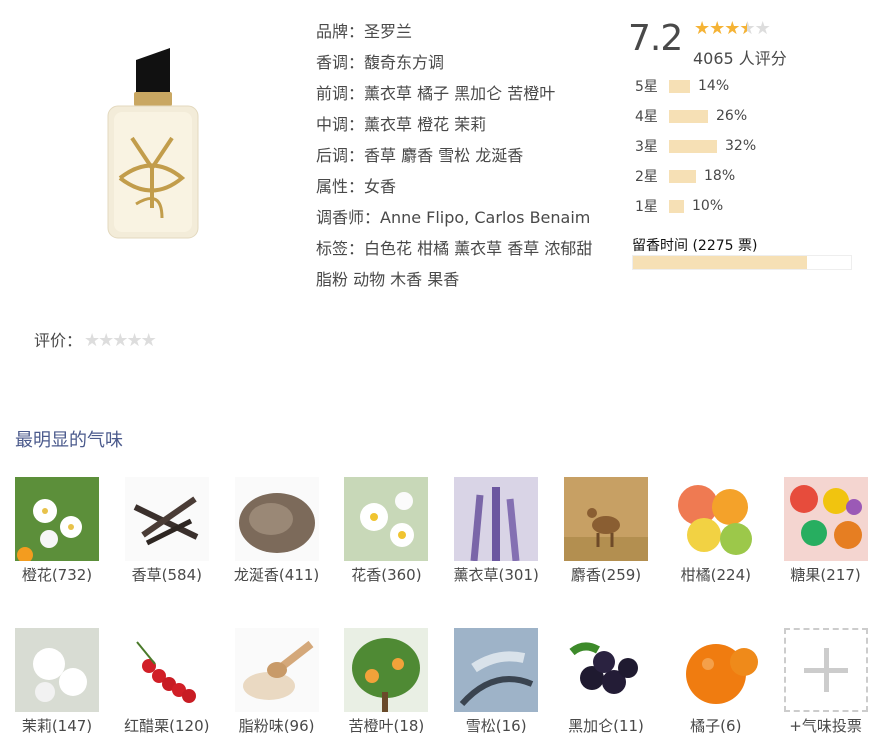 This screenshot has width=888, height=753. I want to click on user-rating-stars: ★★★★★, so click(120, 340).